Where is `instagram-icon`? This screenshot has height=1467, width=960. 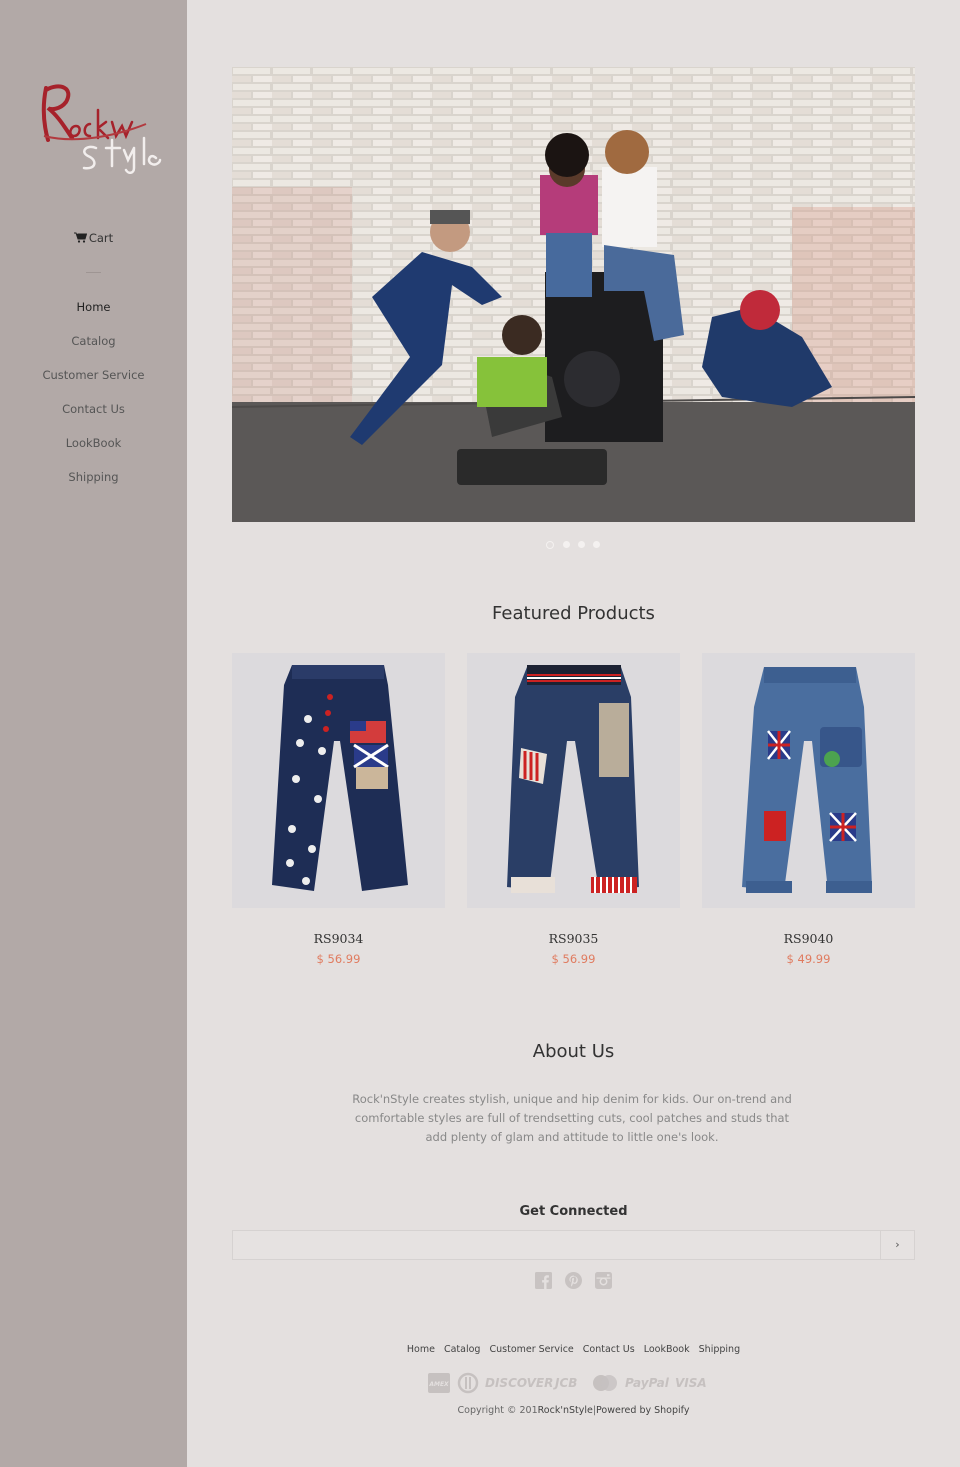 instagram-icon is located at coordinates (603, 1280).